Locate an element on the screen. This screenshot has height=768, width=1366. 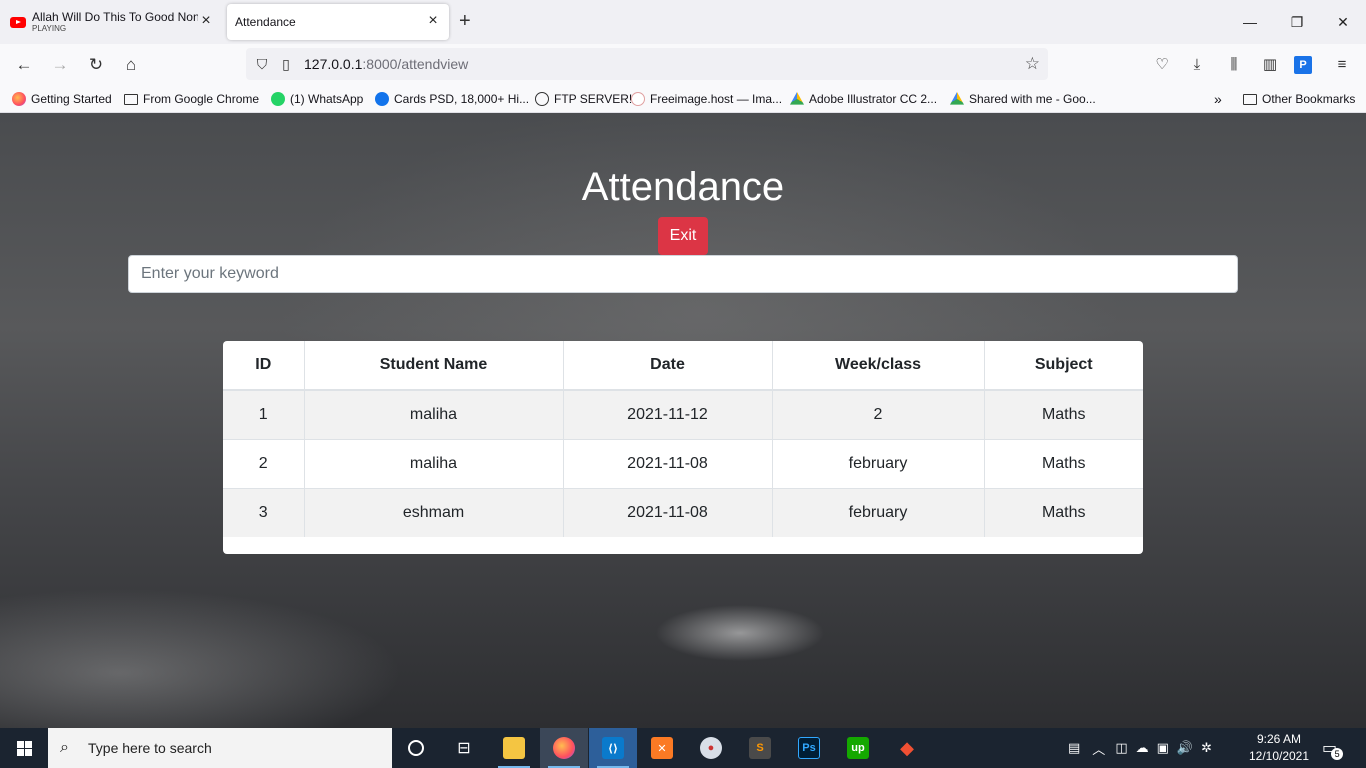
photoshop-button: Ps is located at coordinates (809, 748).